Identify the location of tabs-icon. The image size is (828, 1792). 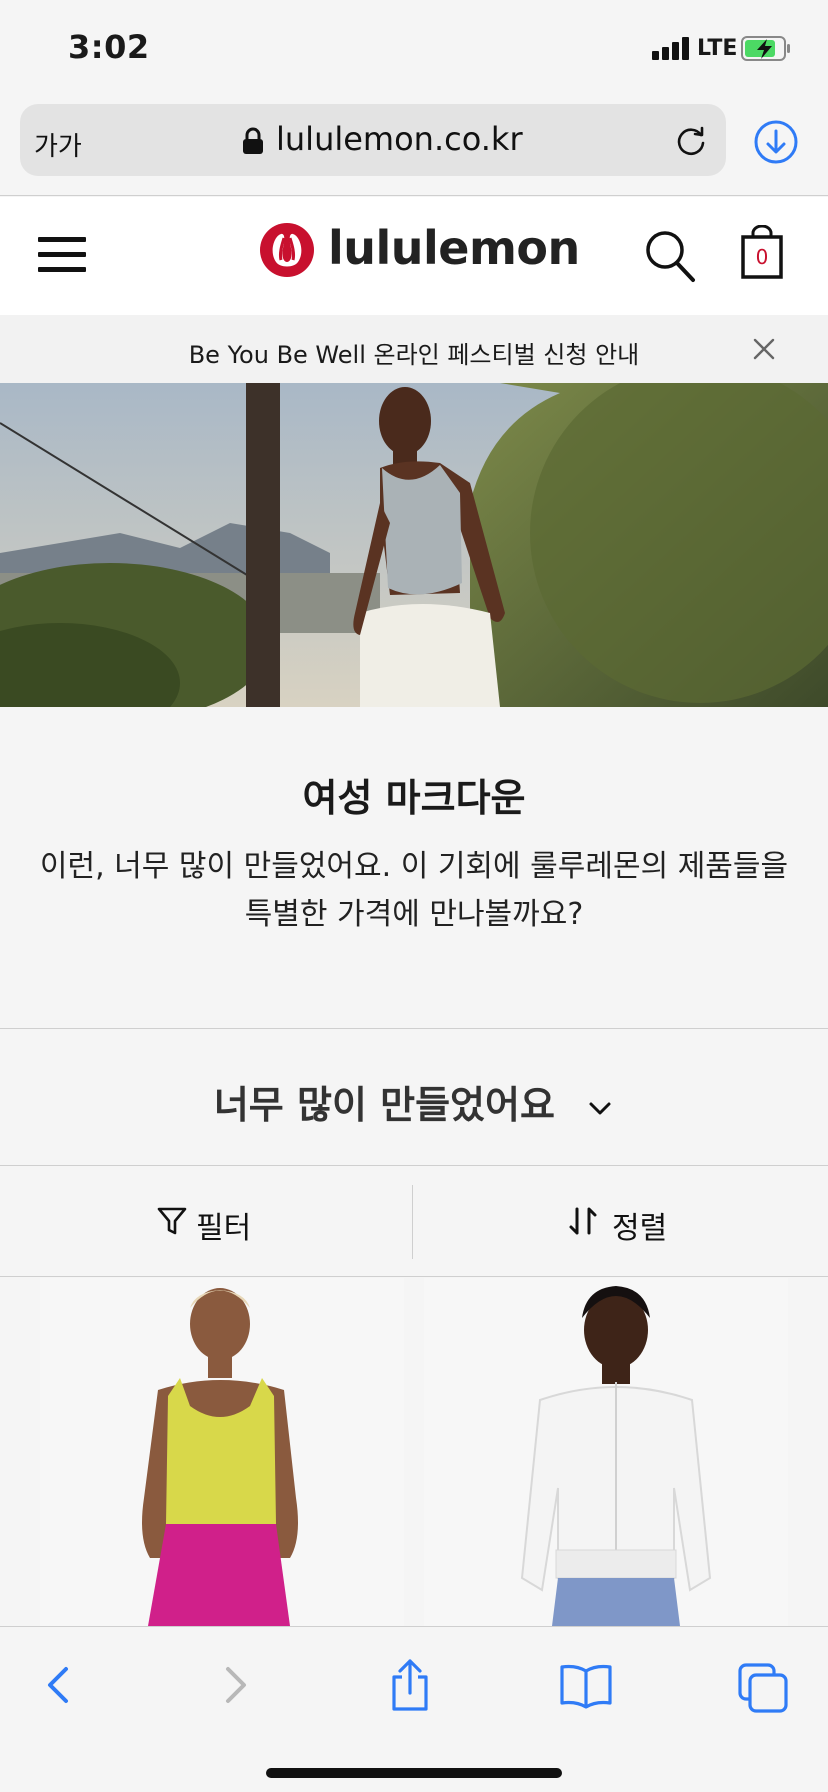
(764, 1685).